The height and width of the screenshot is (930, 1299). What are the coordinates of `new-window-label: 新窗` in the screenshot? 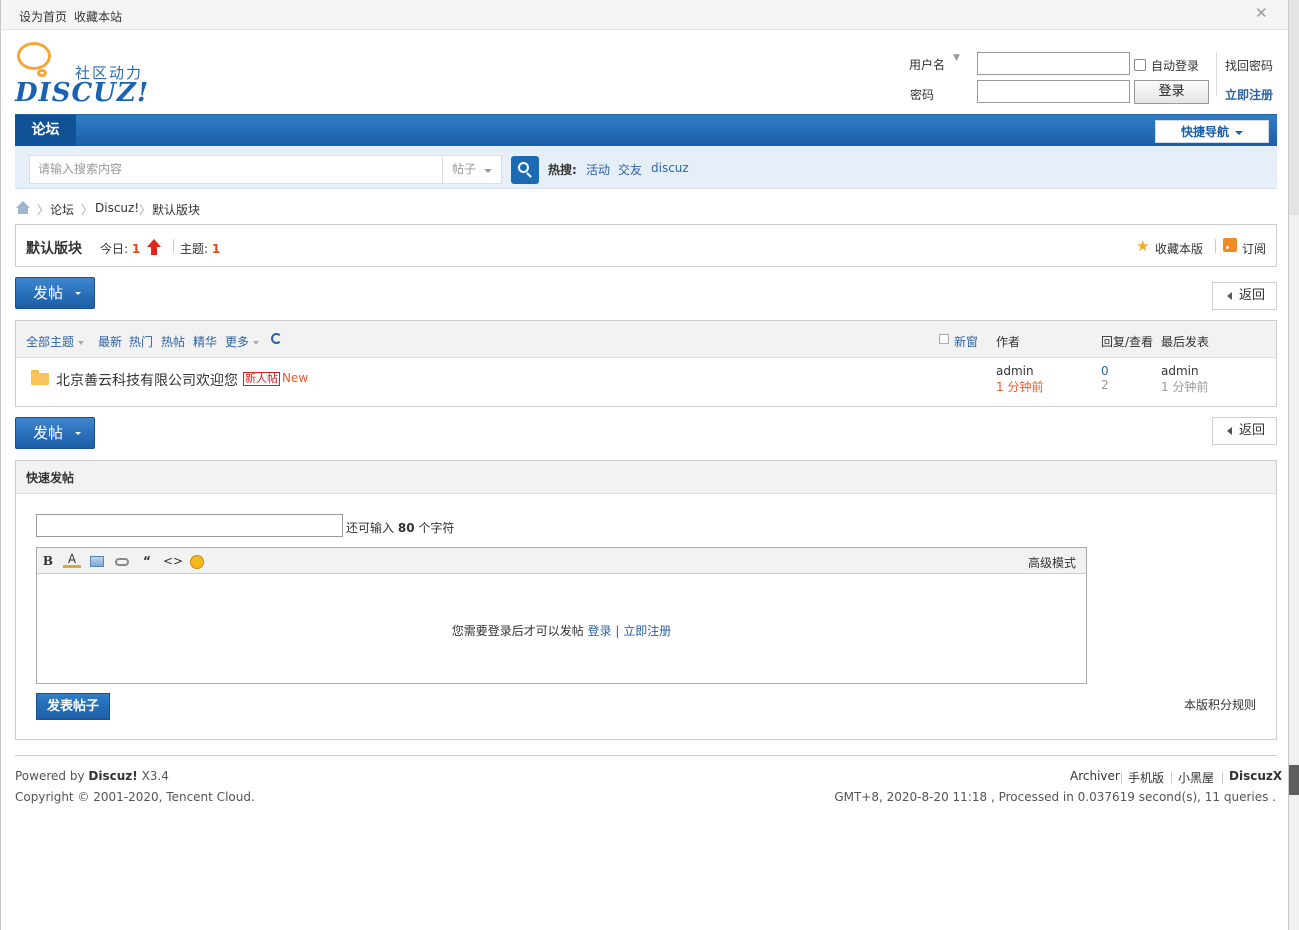 It's located at (966, 341).